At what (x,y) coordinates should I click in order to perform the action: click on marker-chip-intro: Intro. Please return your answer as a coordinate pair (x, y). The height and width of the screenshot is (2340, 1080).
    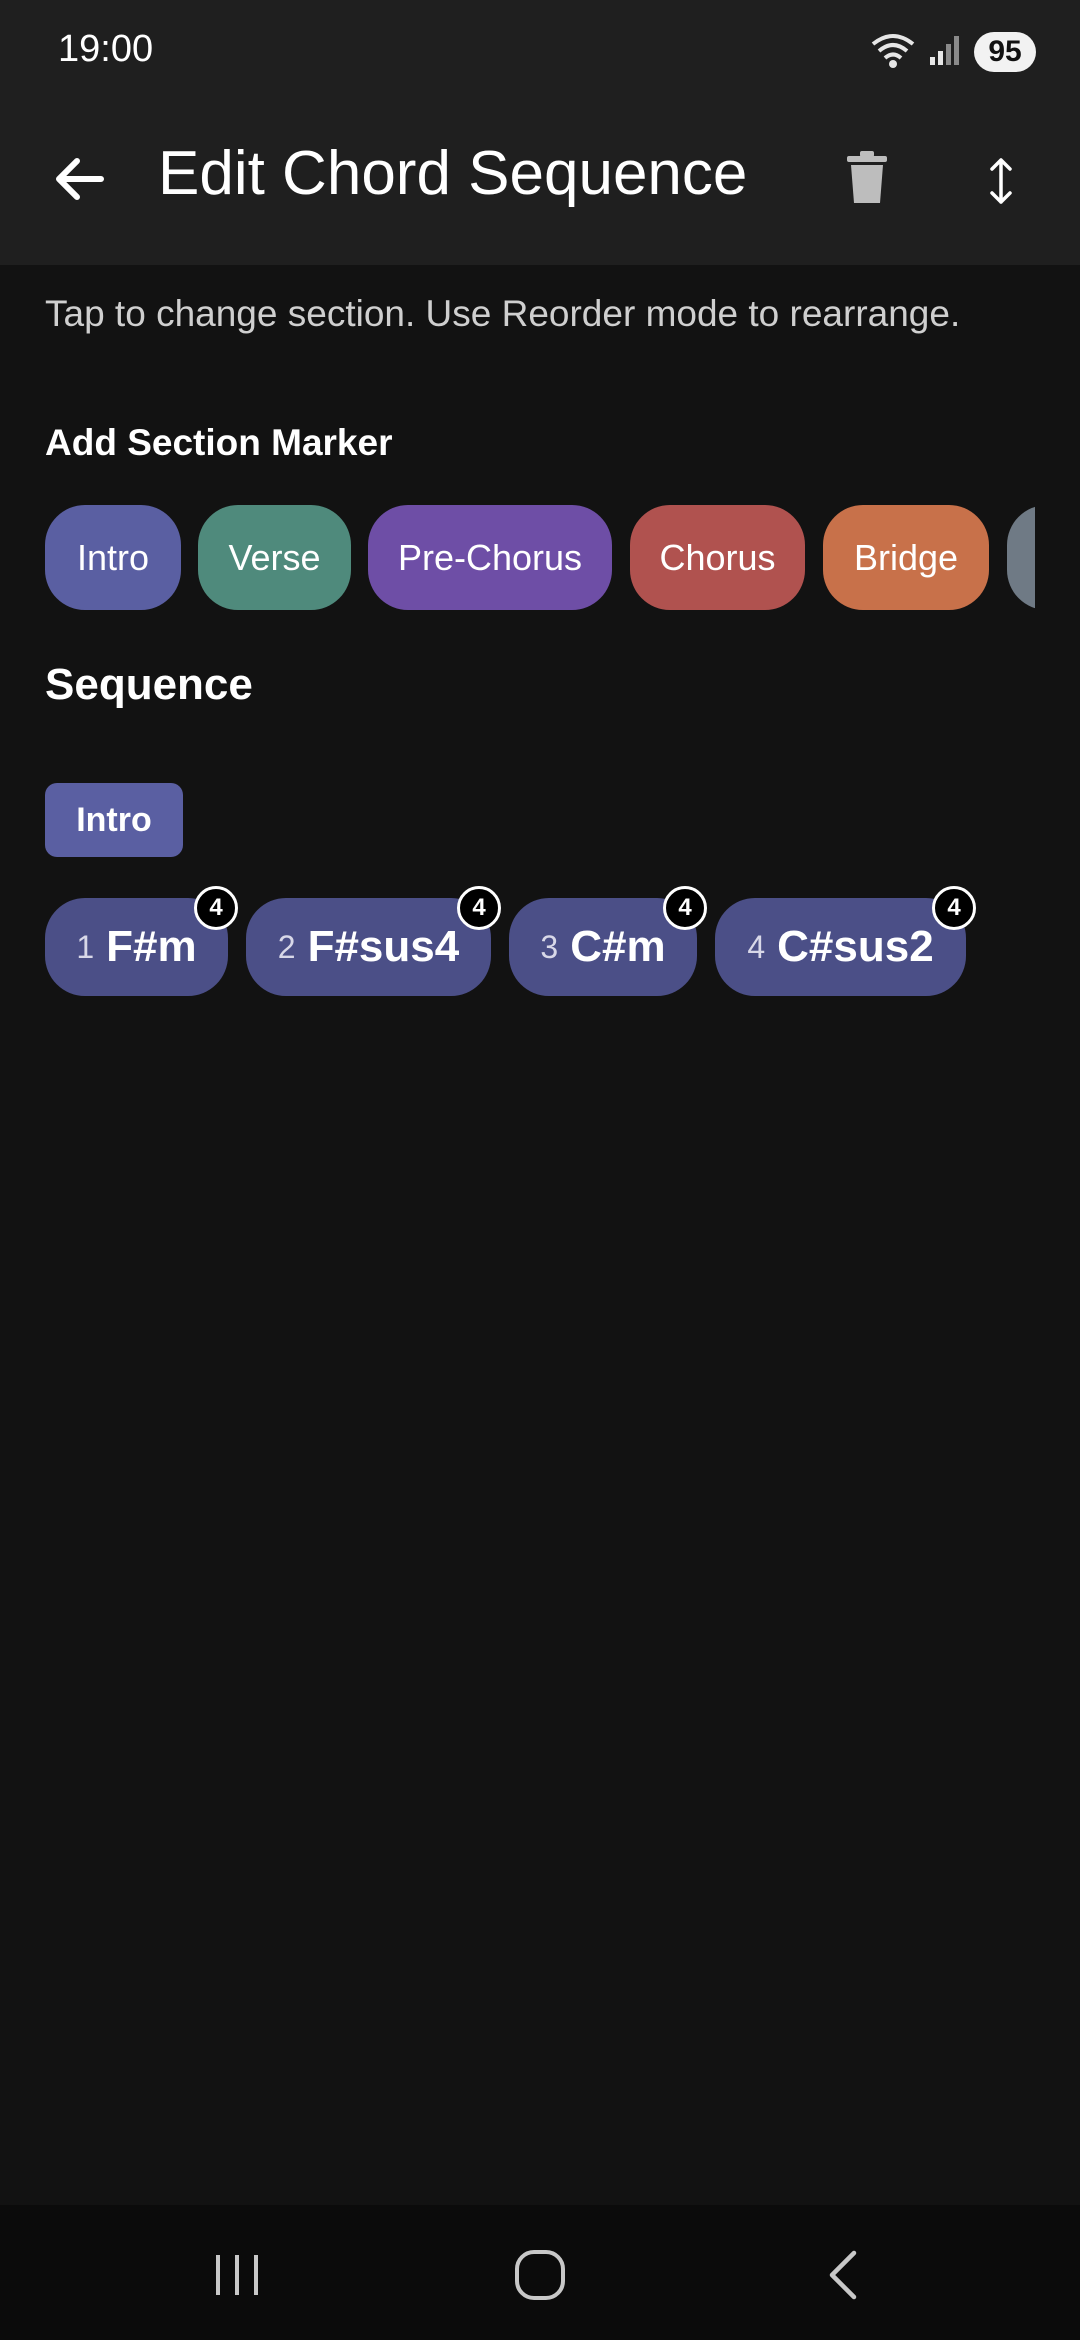
    Looking at the image, I should click on (113, 557).